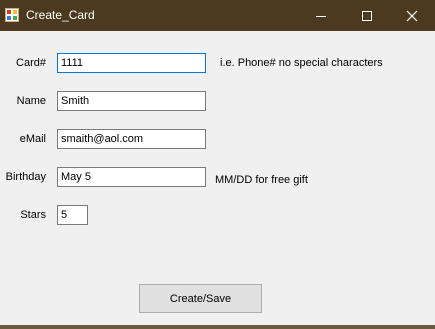 This screenshot has height=329, width=435. What do you see at coordinates (131, 63) in the screenshot?
I see `card-number-input` at bounding box center [131, 63].